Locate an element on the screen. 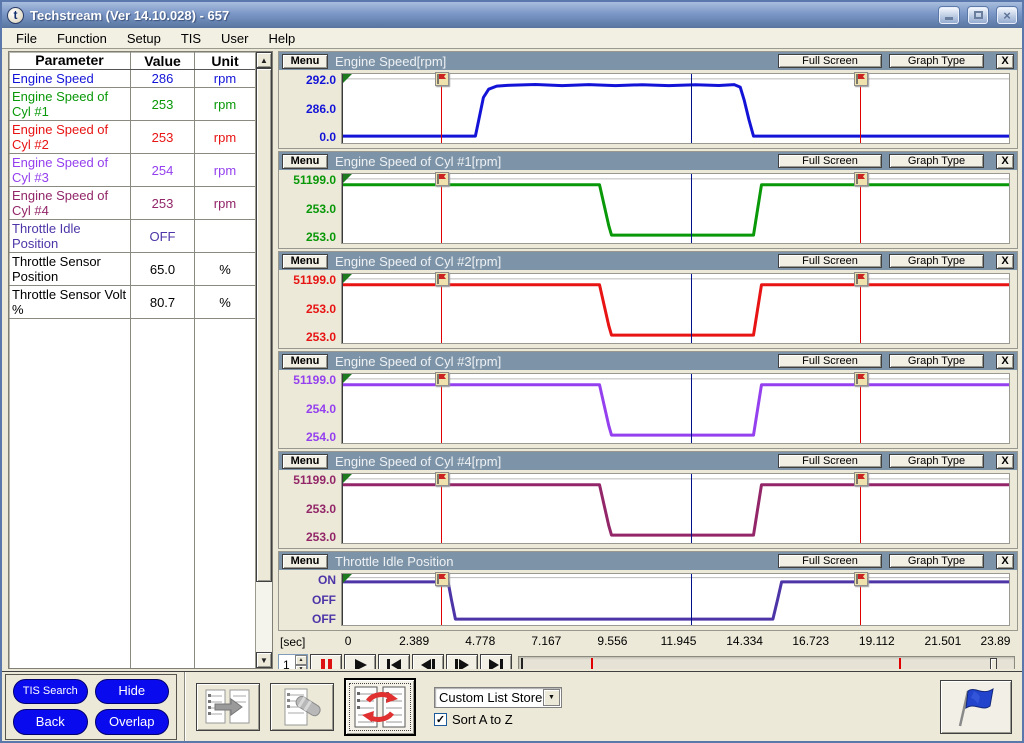  skip-end-button is located at coordinates (496, 661).